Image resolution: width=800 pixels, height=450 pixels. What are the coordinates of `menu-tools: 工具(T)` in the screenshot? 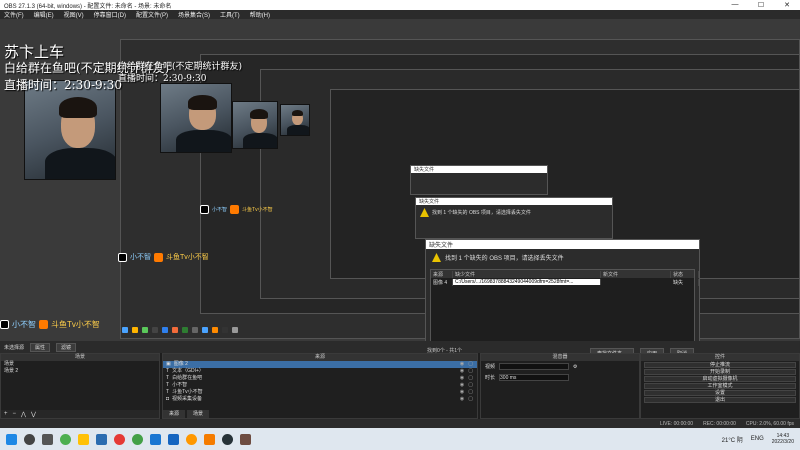 It's located at (230, 14).